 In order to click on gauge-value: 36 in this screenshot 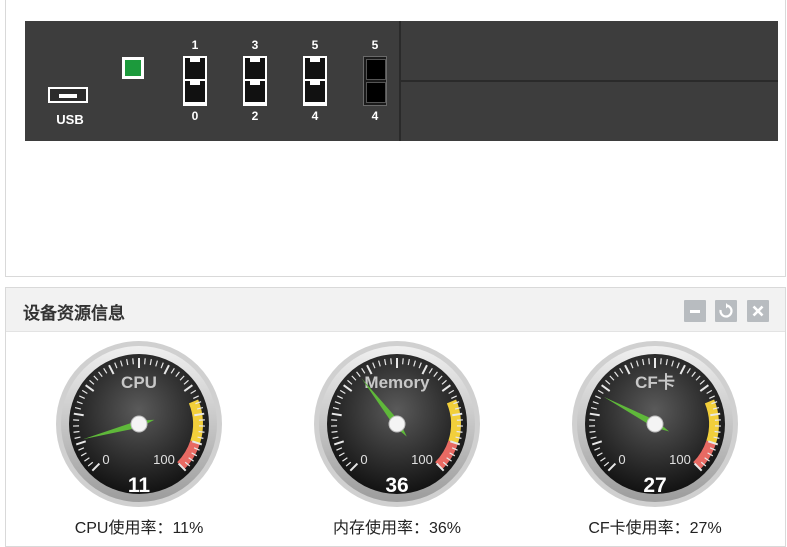, I will do `click(396, 485)`.